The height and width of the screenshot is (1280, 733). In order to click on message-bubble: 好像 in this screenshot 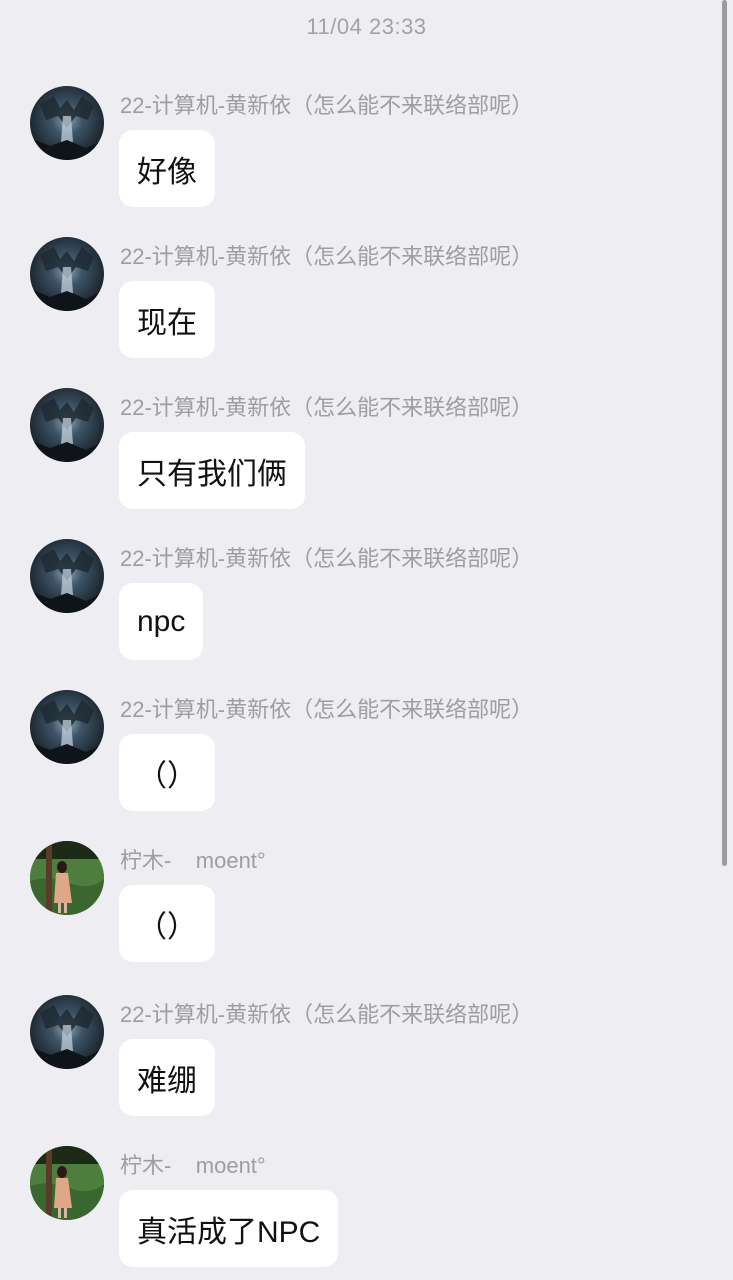, I will do `click(167, 168)`.